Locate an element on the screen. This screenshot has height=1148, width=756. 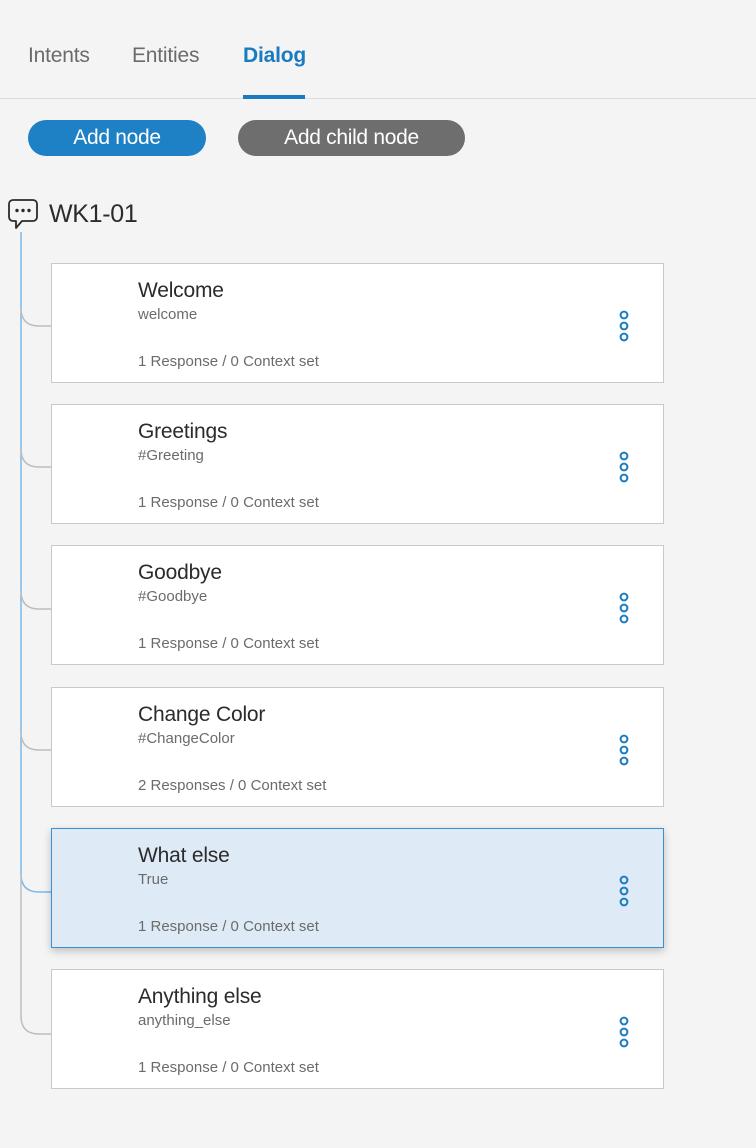
node-title: Anything else is located at coordinates (200, 996).